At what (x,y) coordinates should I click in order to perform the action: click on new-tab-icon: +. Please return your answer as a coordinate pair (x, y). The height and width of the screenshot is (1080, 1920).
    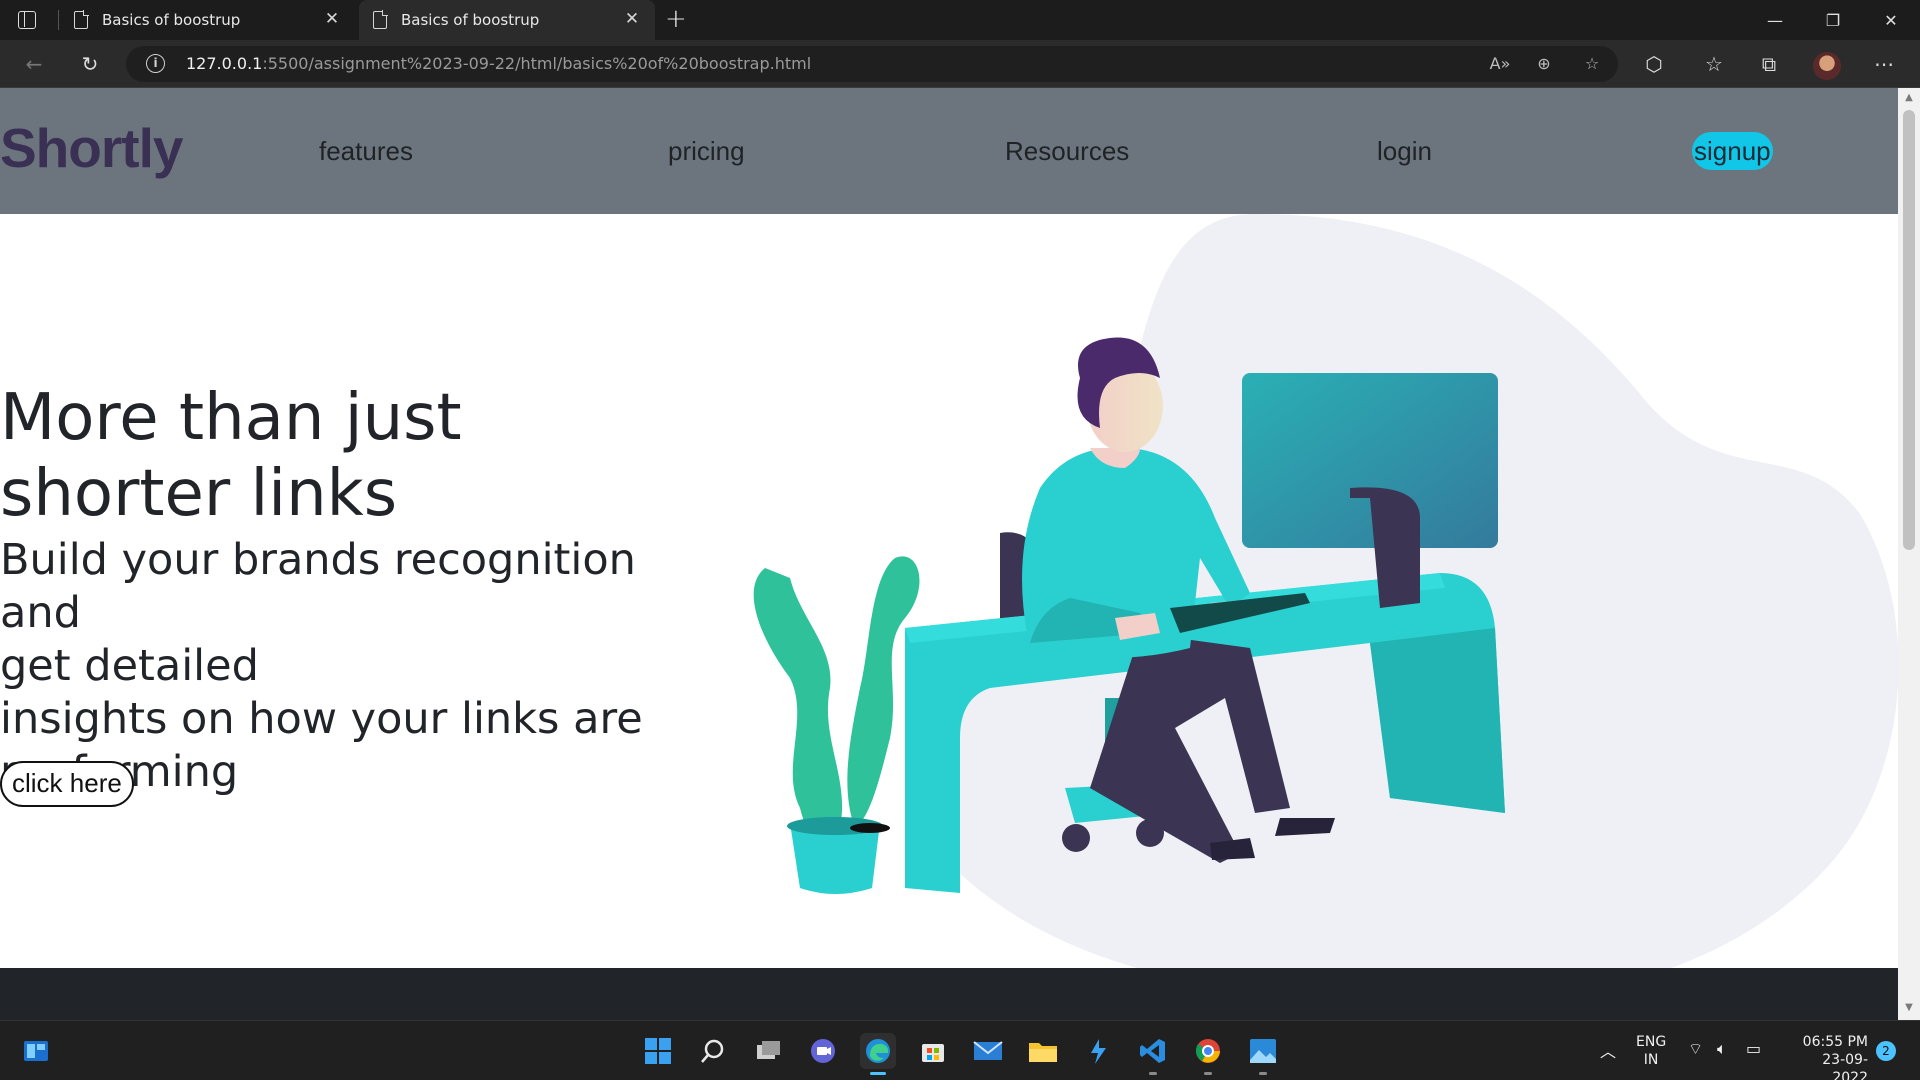
    Looking at the image, I should click on (676, 19).